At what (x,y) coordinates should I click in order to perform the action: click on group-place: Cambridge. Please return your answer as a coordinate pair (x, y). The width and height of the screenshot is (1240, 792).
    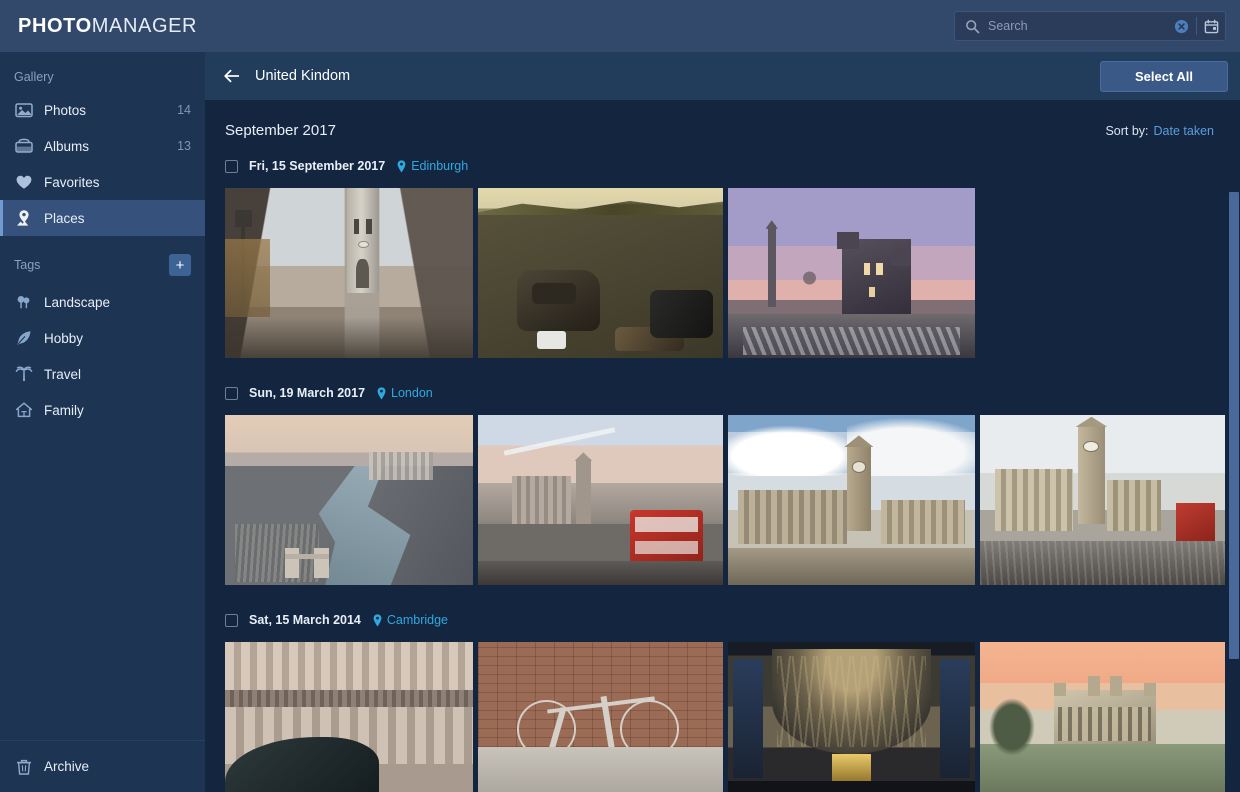
    Looking at the image, I should click on (417, 620).